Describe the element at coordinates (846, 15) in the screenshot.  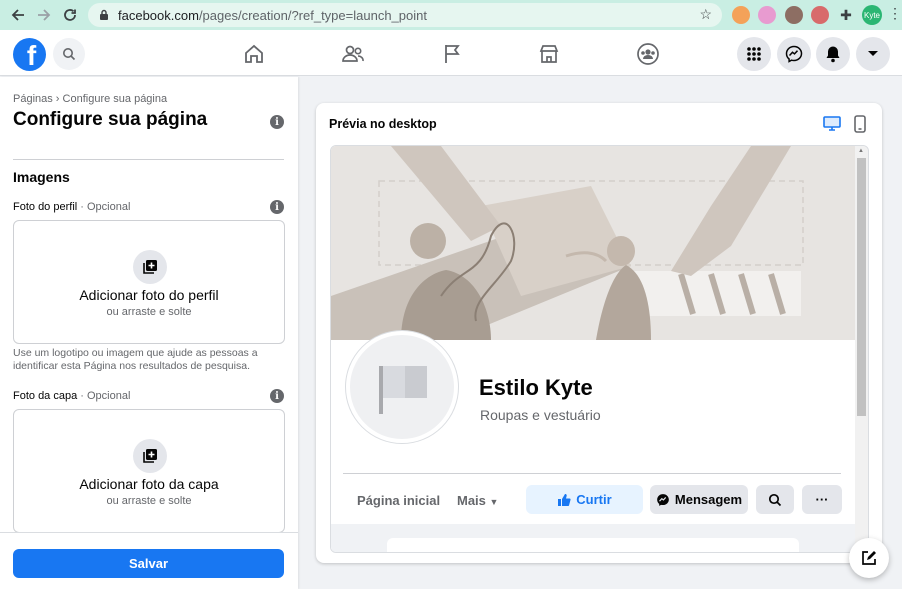
I see `puzzle-icon: ✚` at that location.